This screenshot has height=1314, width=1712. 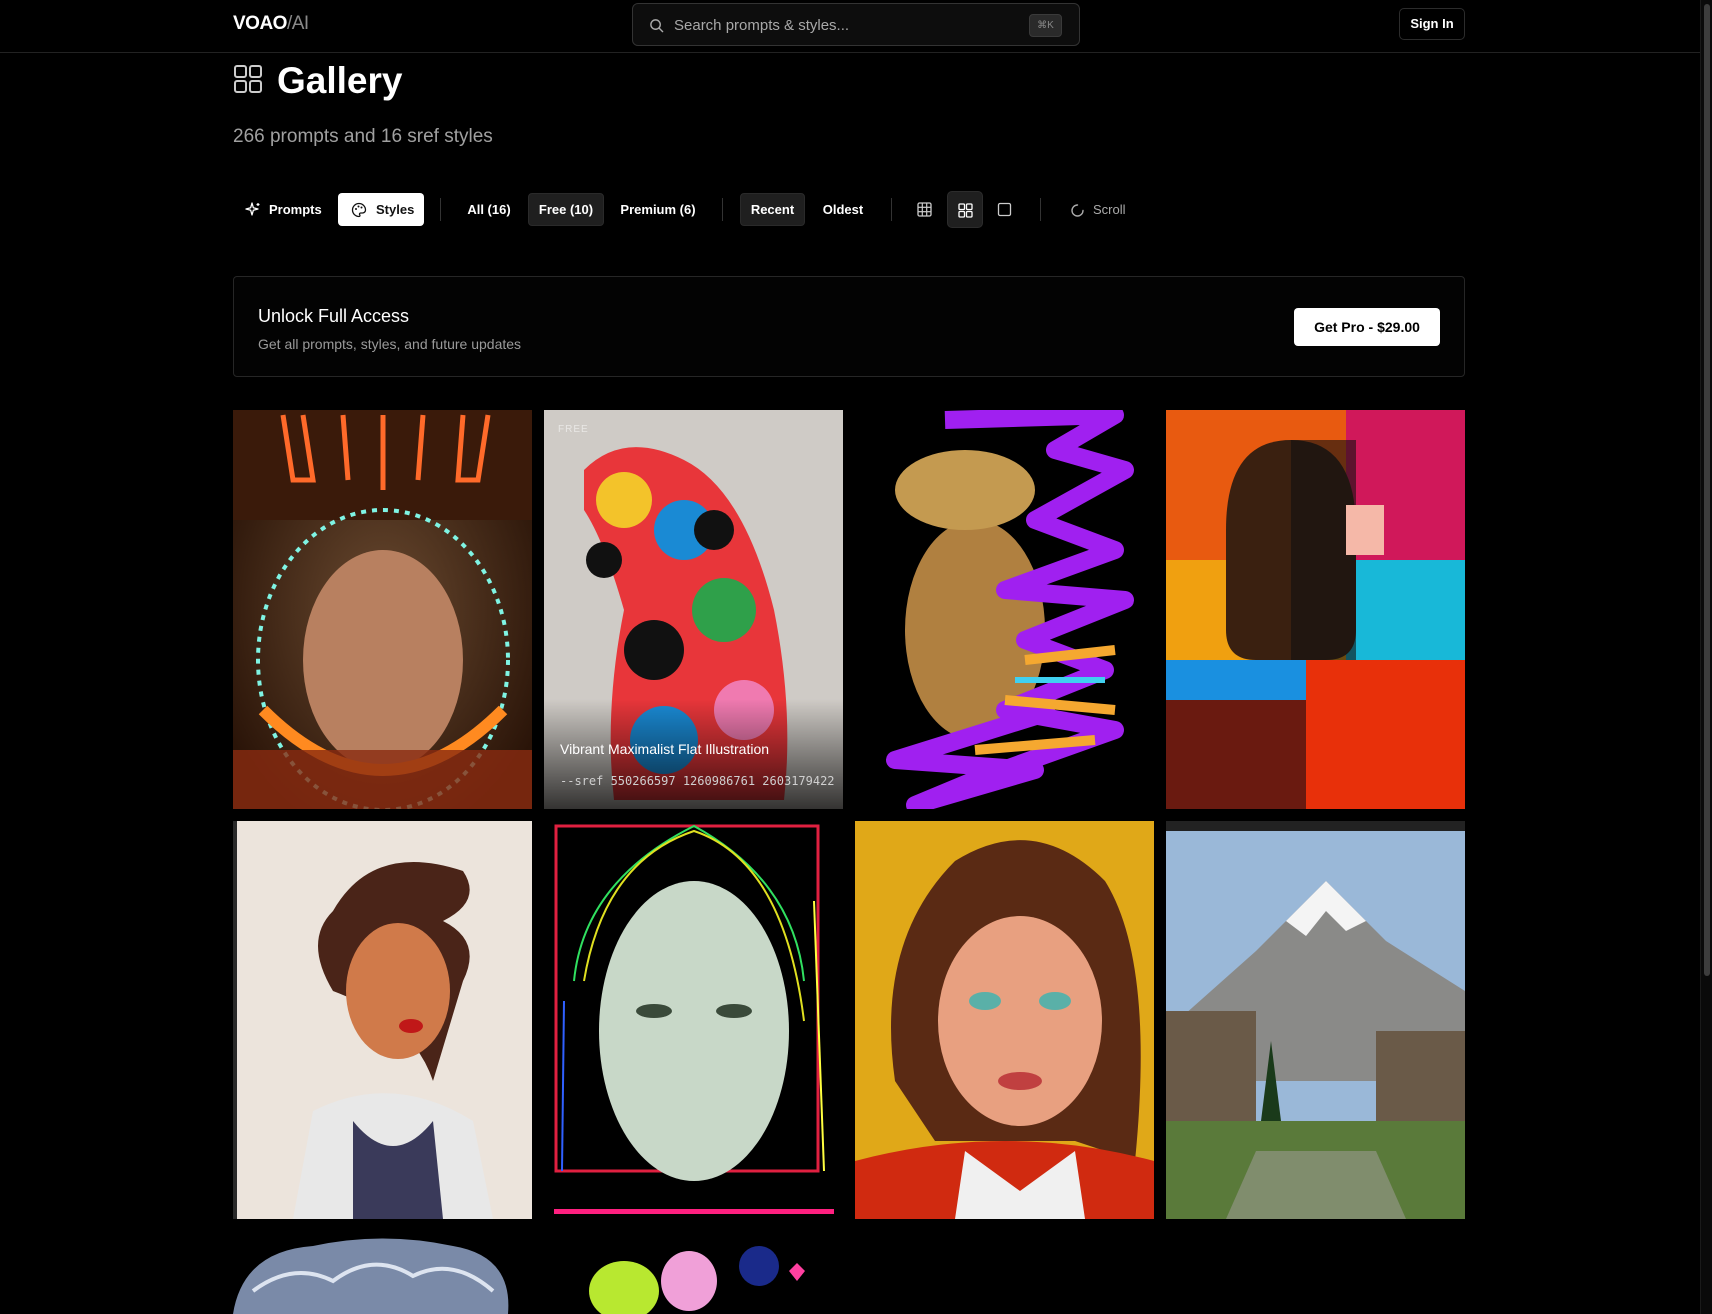 I want to click on single-view-icon, so click(x=1004, y=209).